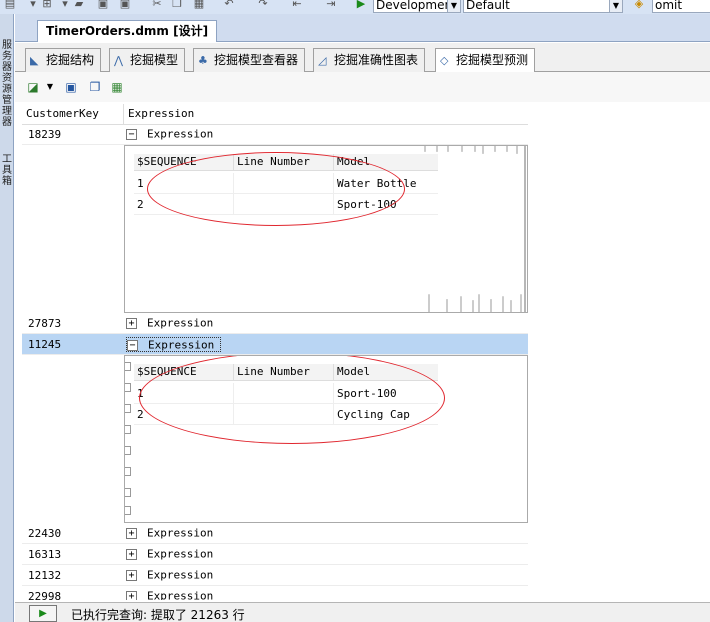 The width and height of the screenshot is (710, 622). Describe the element at coordinates (157, 5) in the screenshot. I see `cut-icon: ✂` at that location.